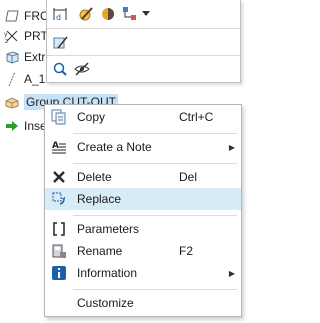 The width and height of the screenshot is (320, 323). I want to click on menu-item-label: Information, so click(107, 273).